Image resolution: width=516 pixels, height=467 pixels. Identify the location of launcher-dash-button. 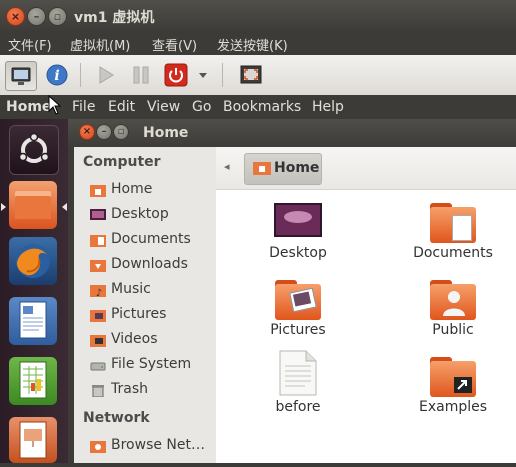
(34, 150).